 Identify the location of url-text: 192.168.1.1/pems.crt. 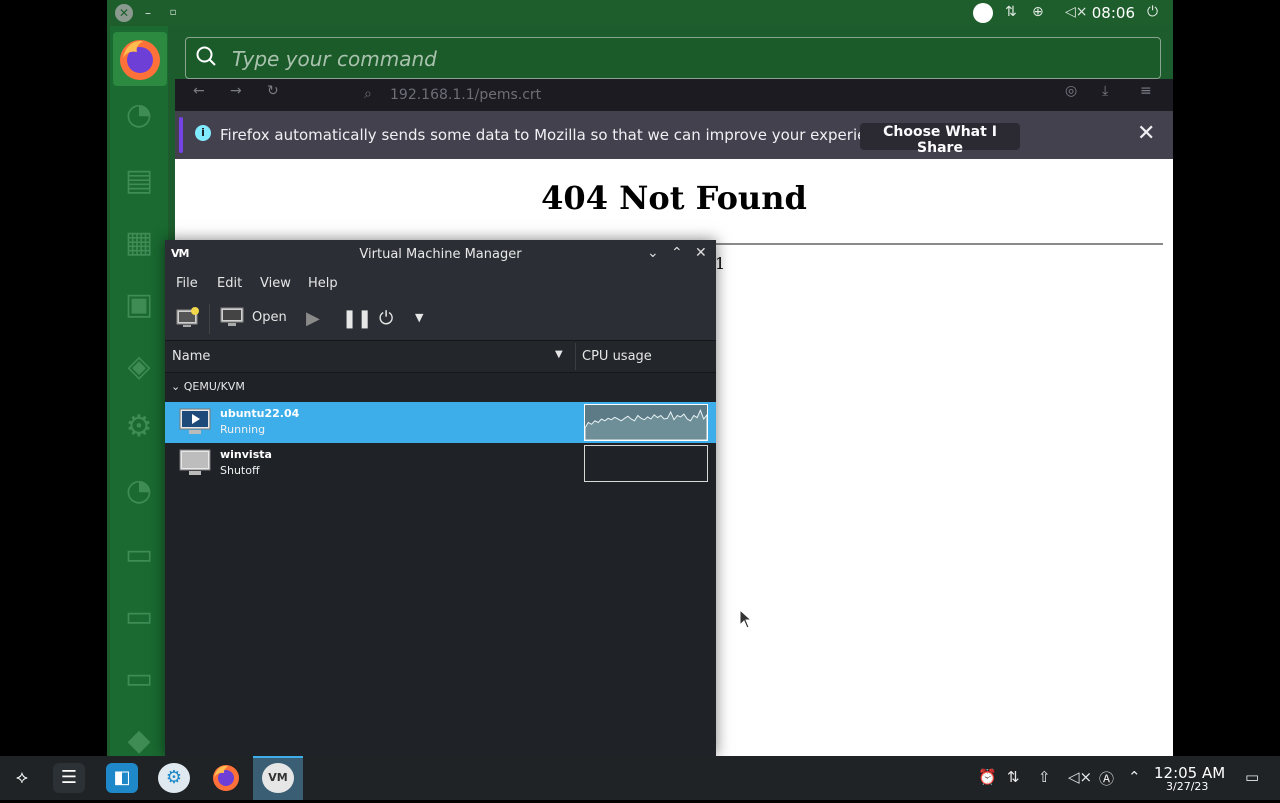
(466, 95).